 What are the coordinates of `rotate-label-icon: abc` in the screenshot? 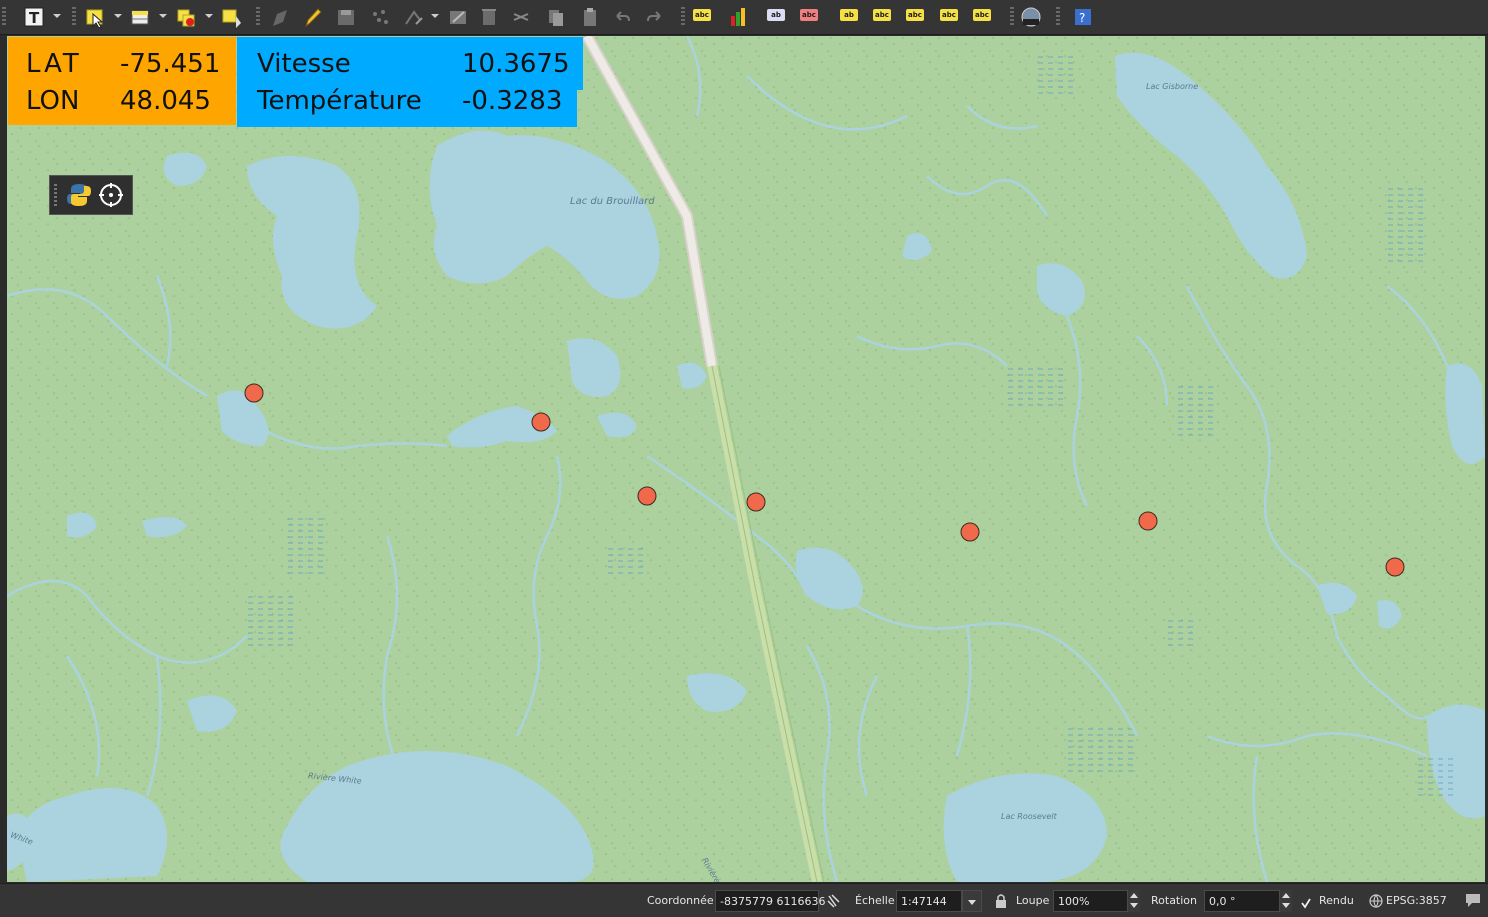 It's located at (882, 15).